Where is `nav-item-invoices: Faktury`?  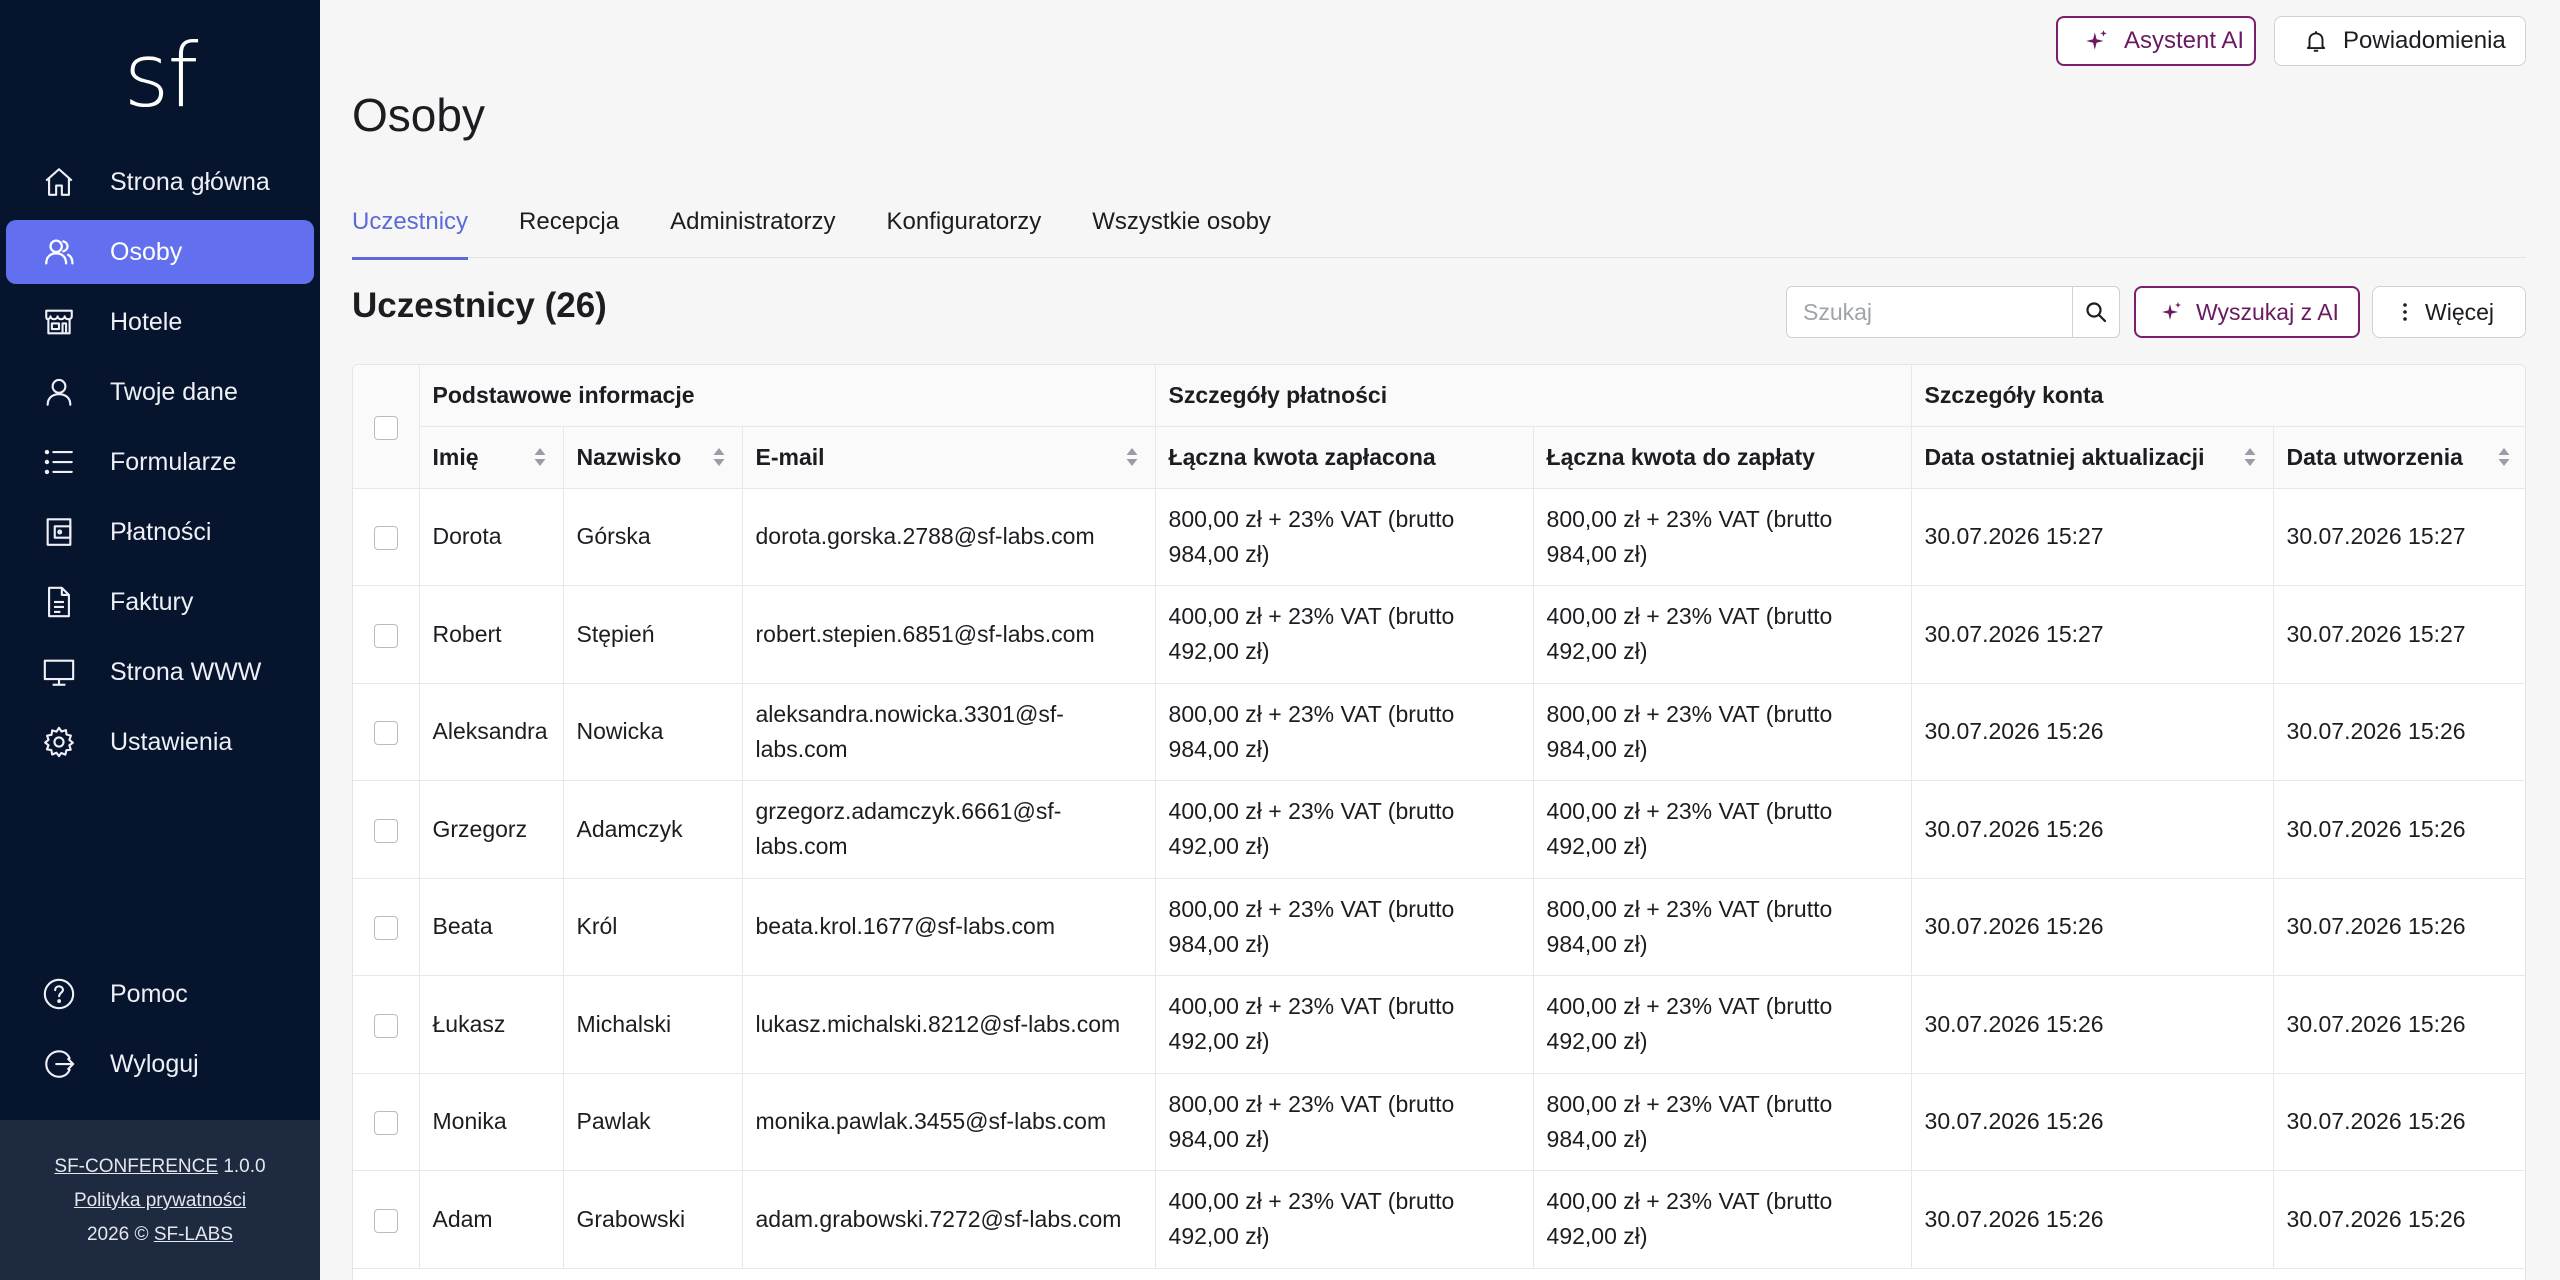 nav-item-invoices: Faktury is located at coordinates (160, 602).